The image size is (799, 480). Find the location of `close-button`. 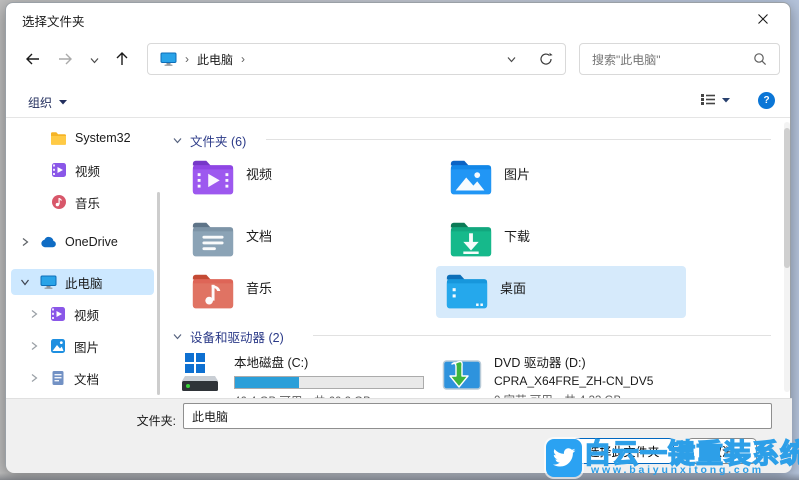

close-button is located at coordinates (763, 19).